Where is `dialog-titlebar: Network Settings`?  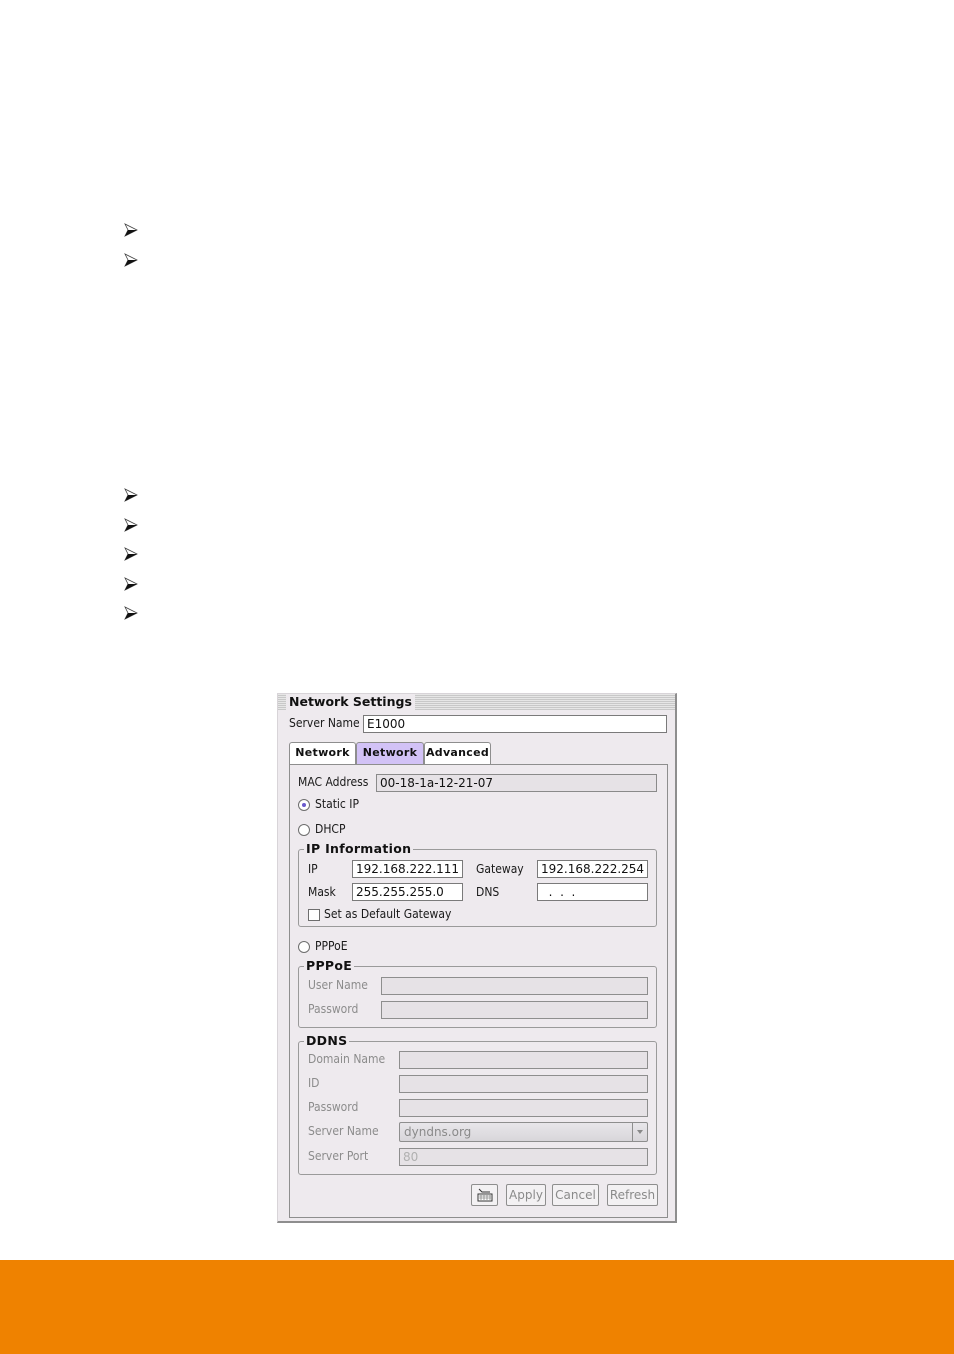
dialog-titlebar: Network Settings is located at coordinates (476, 702).